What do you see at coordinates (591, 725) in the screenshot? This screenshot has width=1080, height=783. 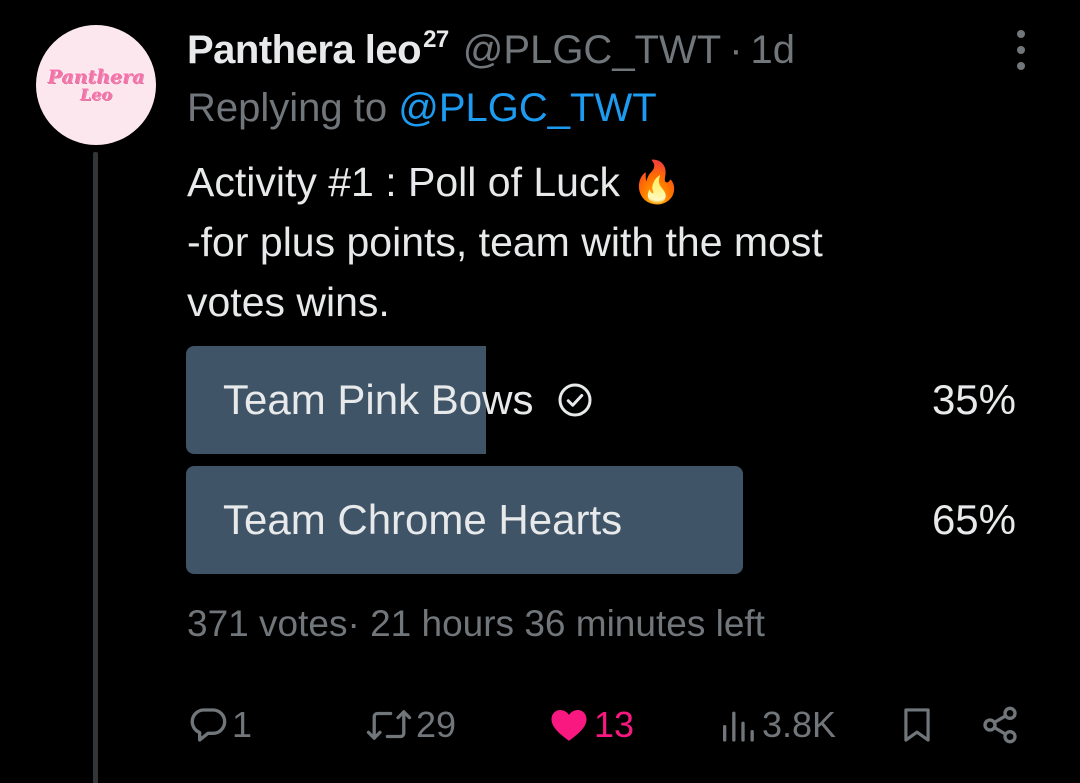 I see `like-button: 13` at bounding box center [591, 725].